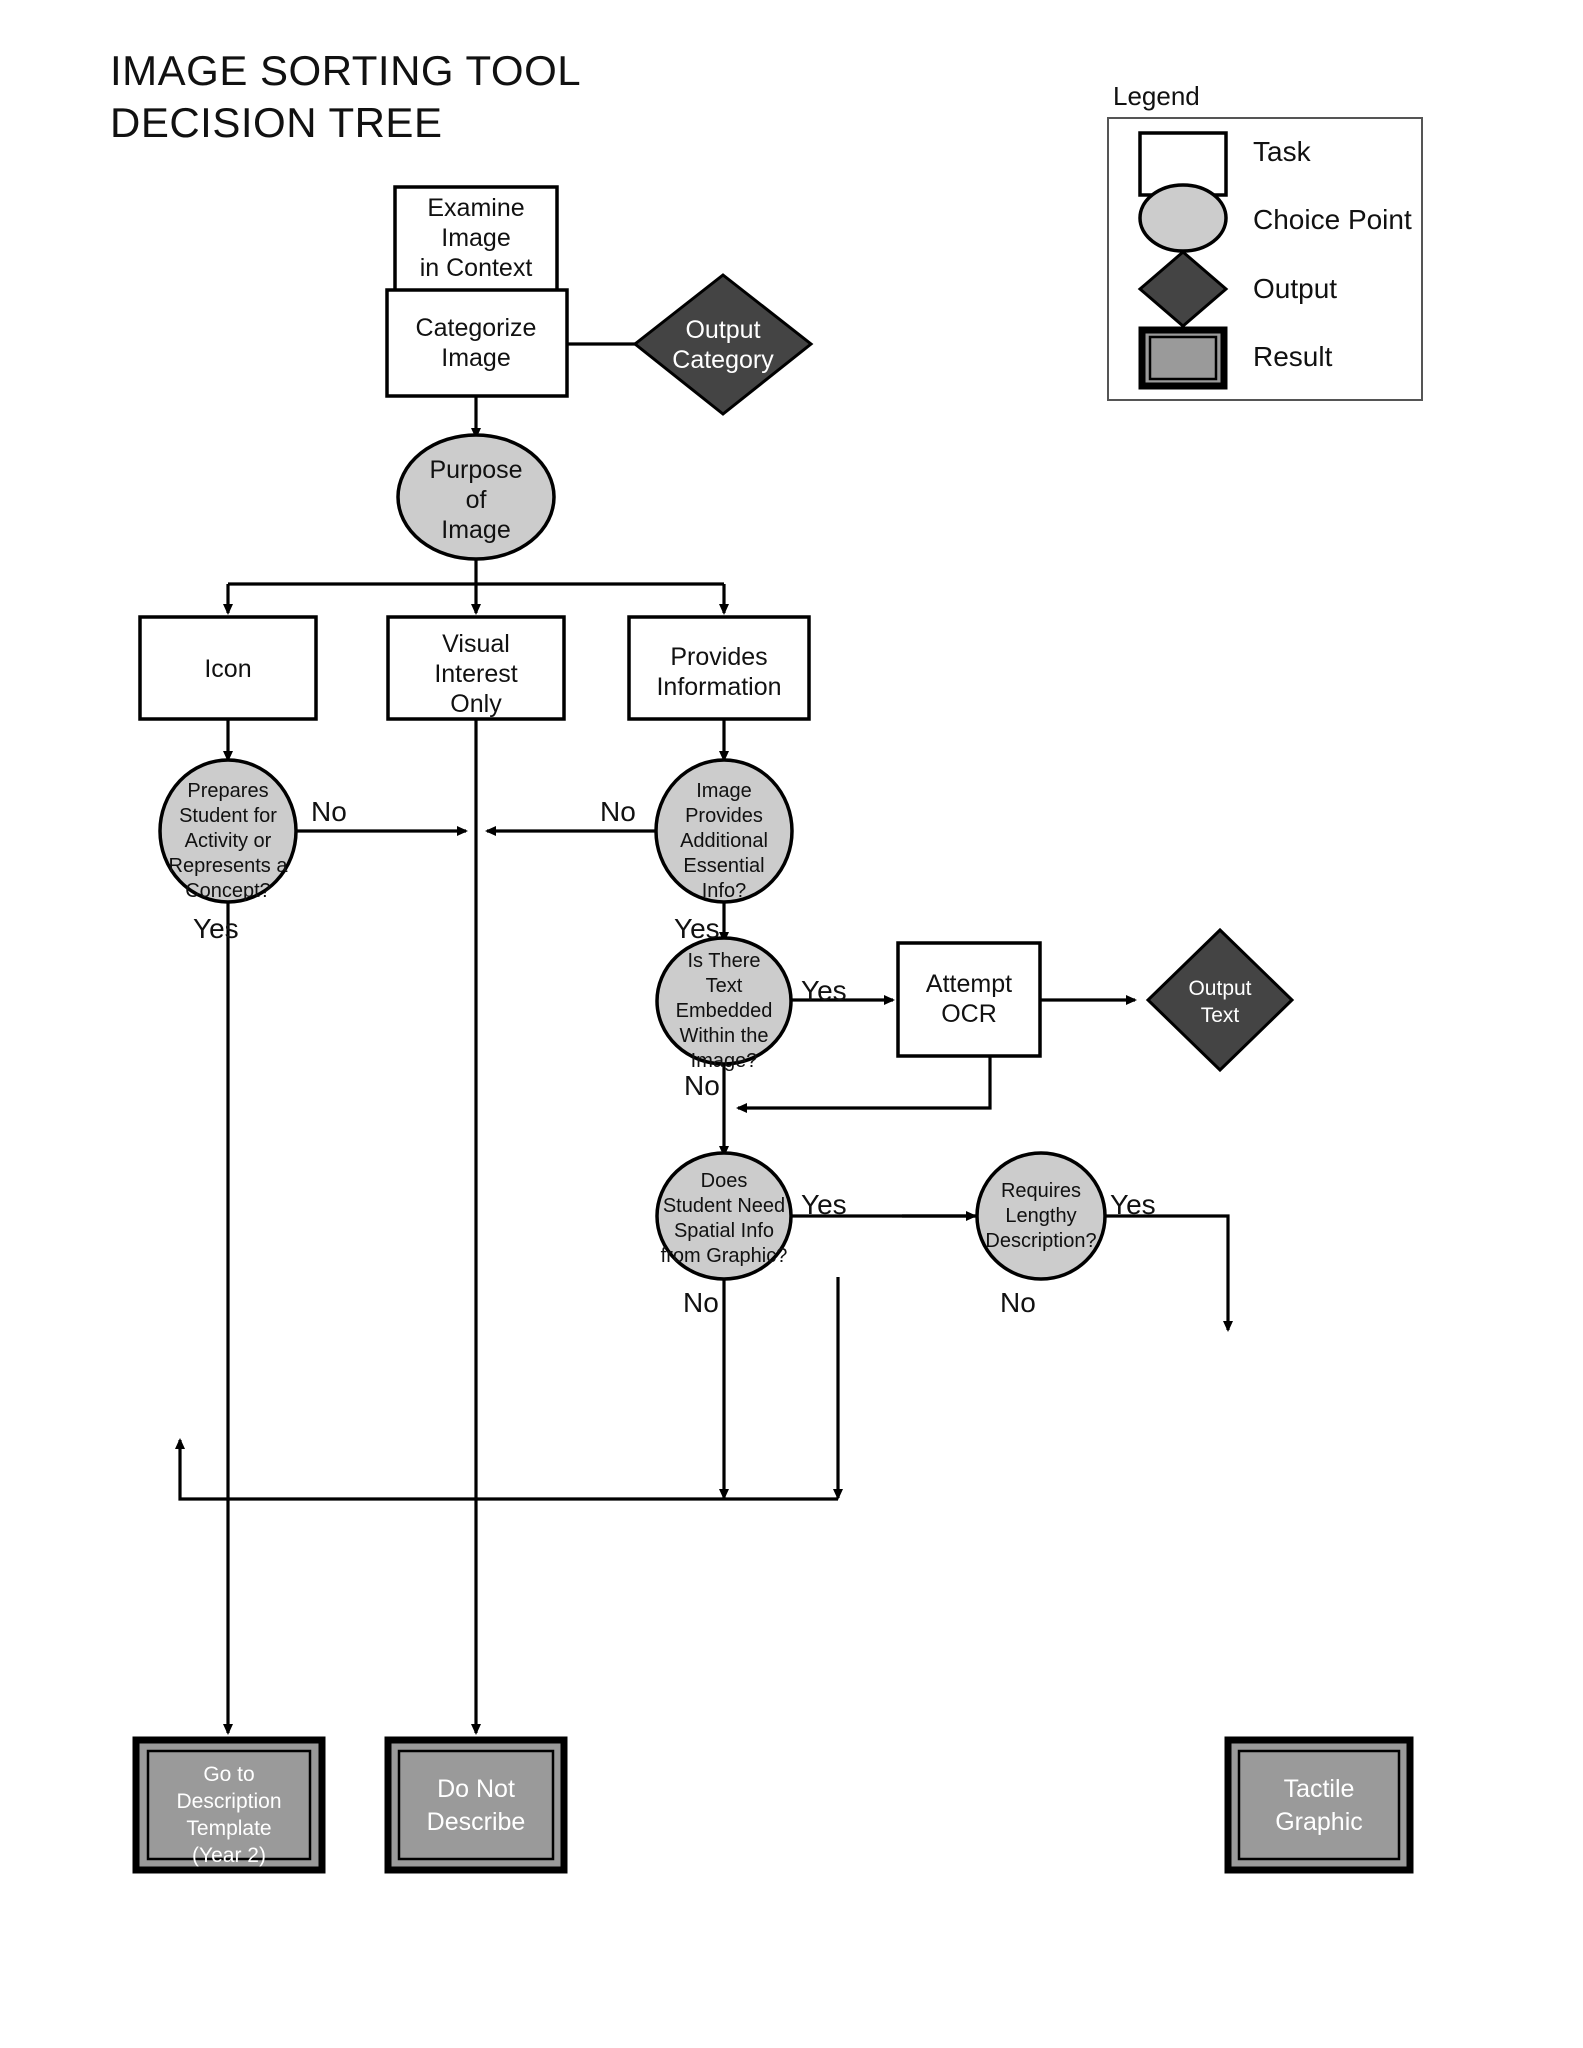 The height and width of the screenshot is (2048, 1583). Describe the element at coordinates (1133, 1204) in the screenshot. I see `edge-label-lengthy-yes: Yes` at that location.